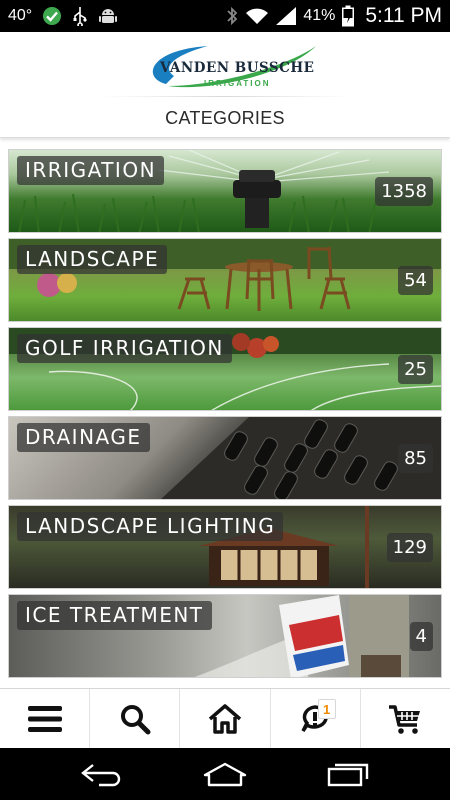 The image size is (450, 800). What do you see at coordinates (108, 16) in the screenshot?
I see `android-icon` at bounding box center [108, 16].